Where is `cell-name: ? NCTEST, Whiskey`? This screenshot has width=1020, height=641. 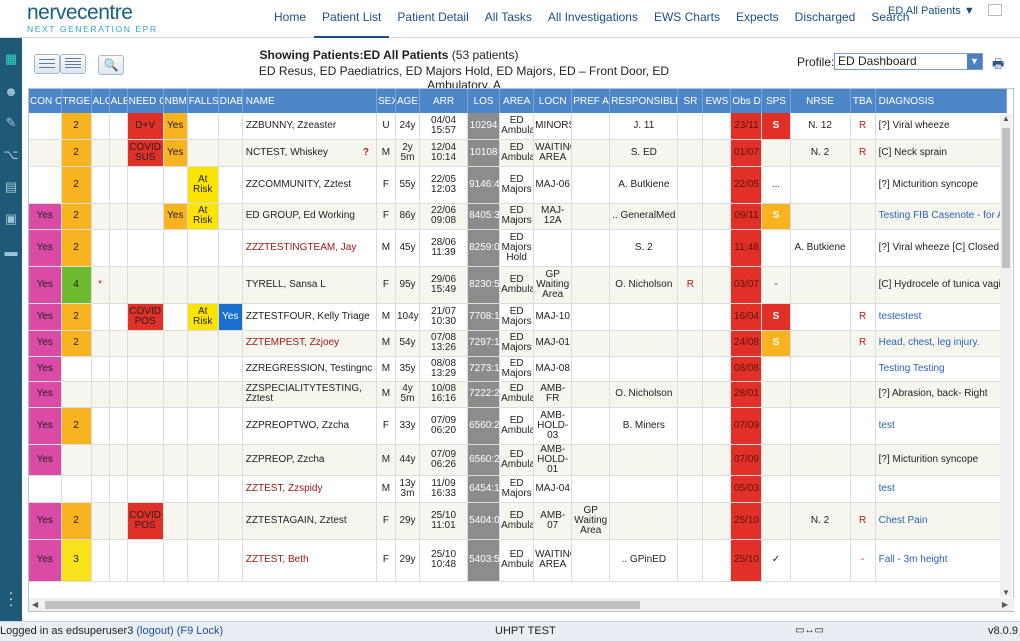
cell-name: ? NCTEST, Whiskey is located at coordinates (309, 153).